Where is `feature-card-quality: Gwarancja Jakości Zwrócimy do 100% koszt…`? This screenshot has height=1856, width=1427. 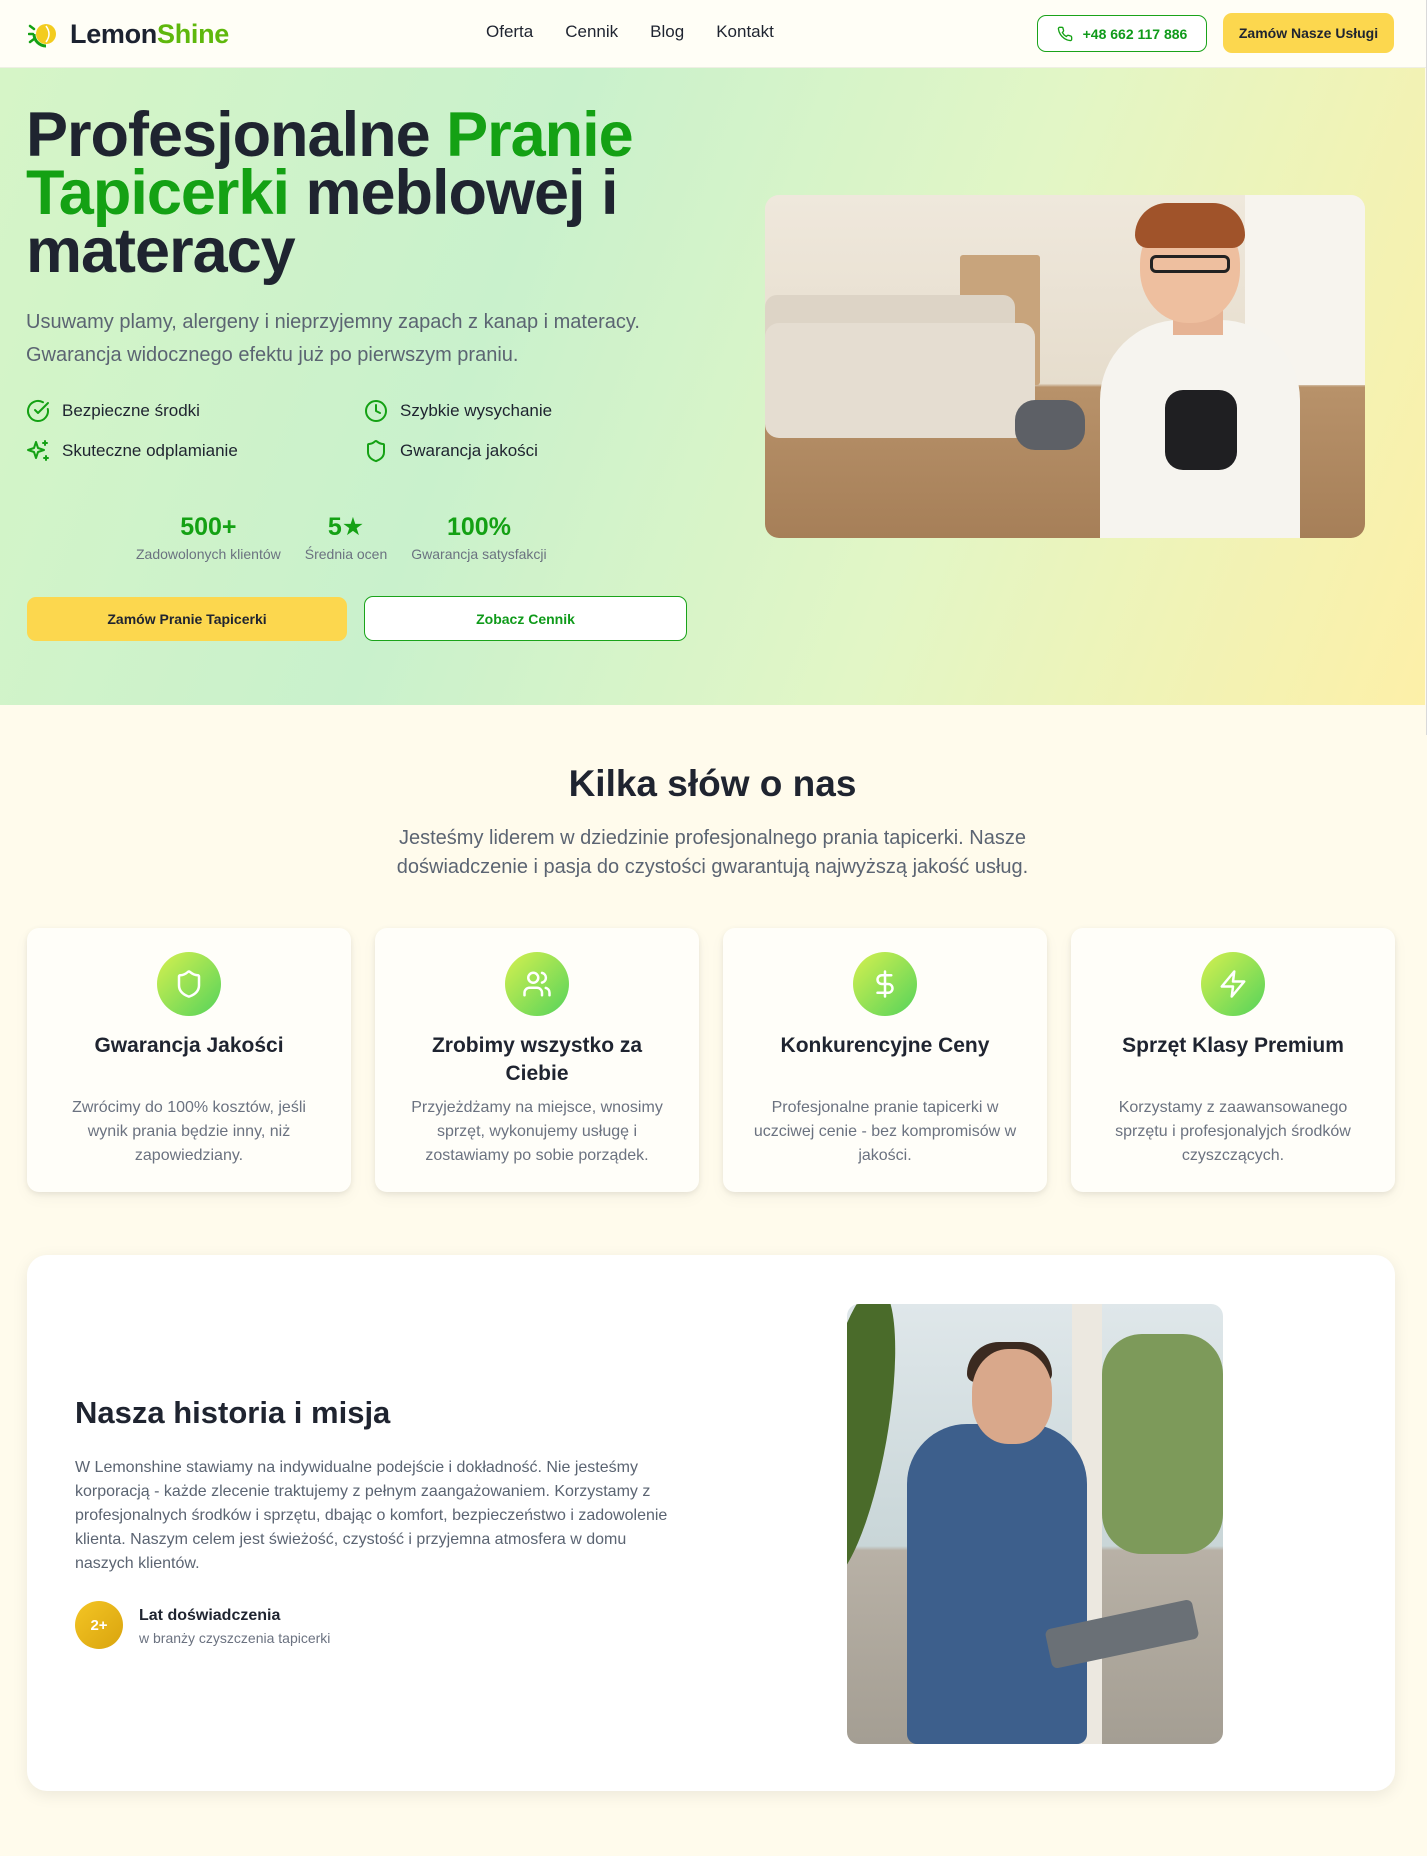
feature-card-quality: Gwarancja Jakości Zwrócimy do 100% koszt… is located at coordinates (189, 1060).